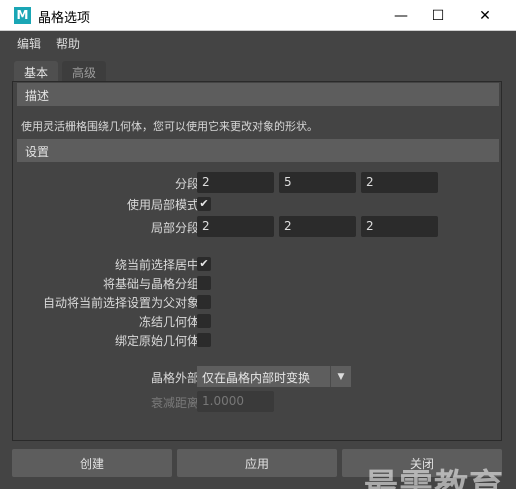 This screenshot has height=489, width=516. Describe the element at coordinates (399, 226) in the screenshot. I see `local-divisions-u-field: 2` at that location.